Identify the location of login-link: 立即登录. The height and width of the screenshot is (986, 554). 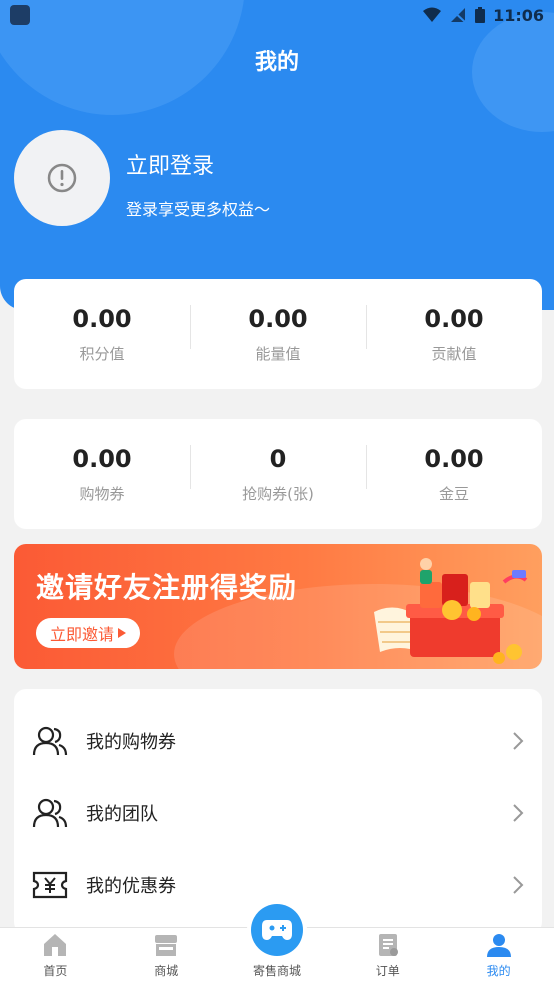
(170, 164).